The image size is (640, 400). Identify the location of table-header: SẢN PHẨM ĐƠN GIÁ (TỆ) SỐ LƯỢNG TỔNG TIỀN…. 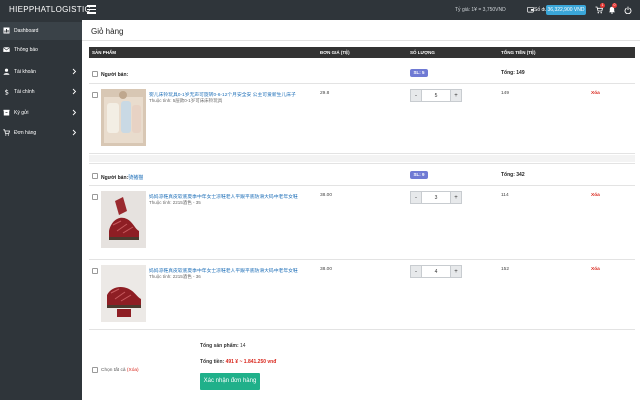
(362, 52).